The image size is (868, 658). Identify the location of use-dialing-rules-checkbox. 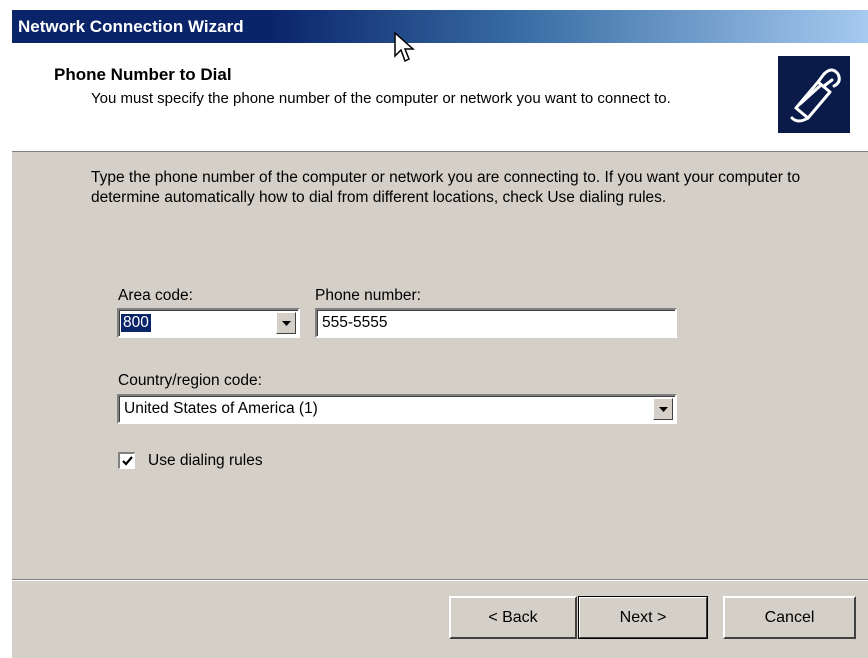
(126, 460).